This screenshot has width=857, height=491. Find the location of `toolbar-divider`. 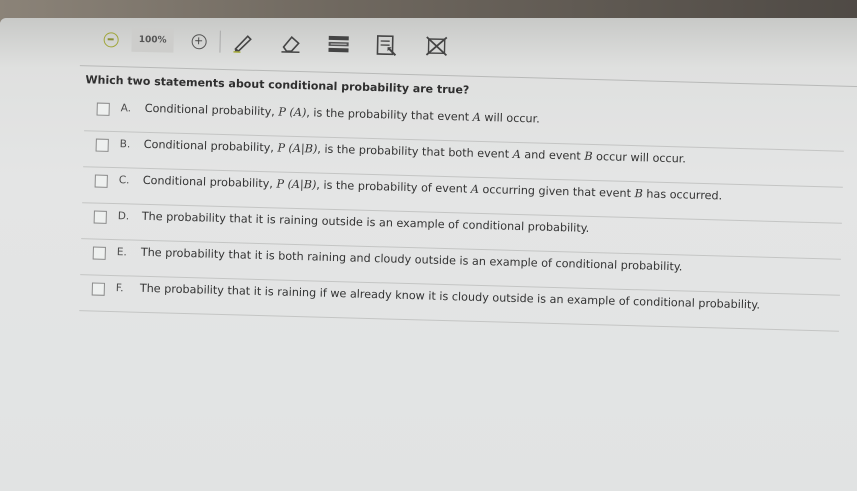

toolbar-divider is located at coordinates (220, 41).